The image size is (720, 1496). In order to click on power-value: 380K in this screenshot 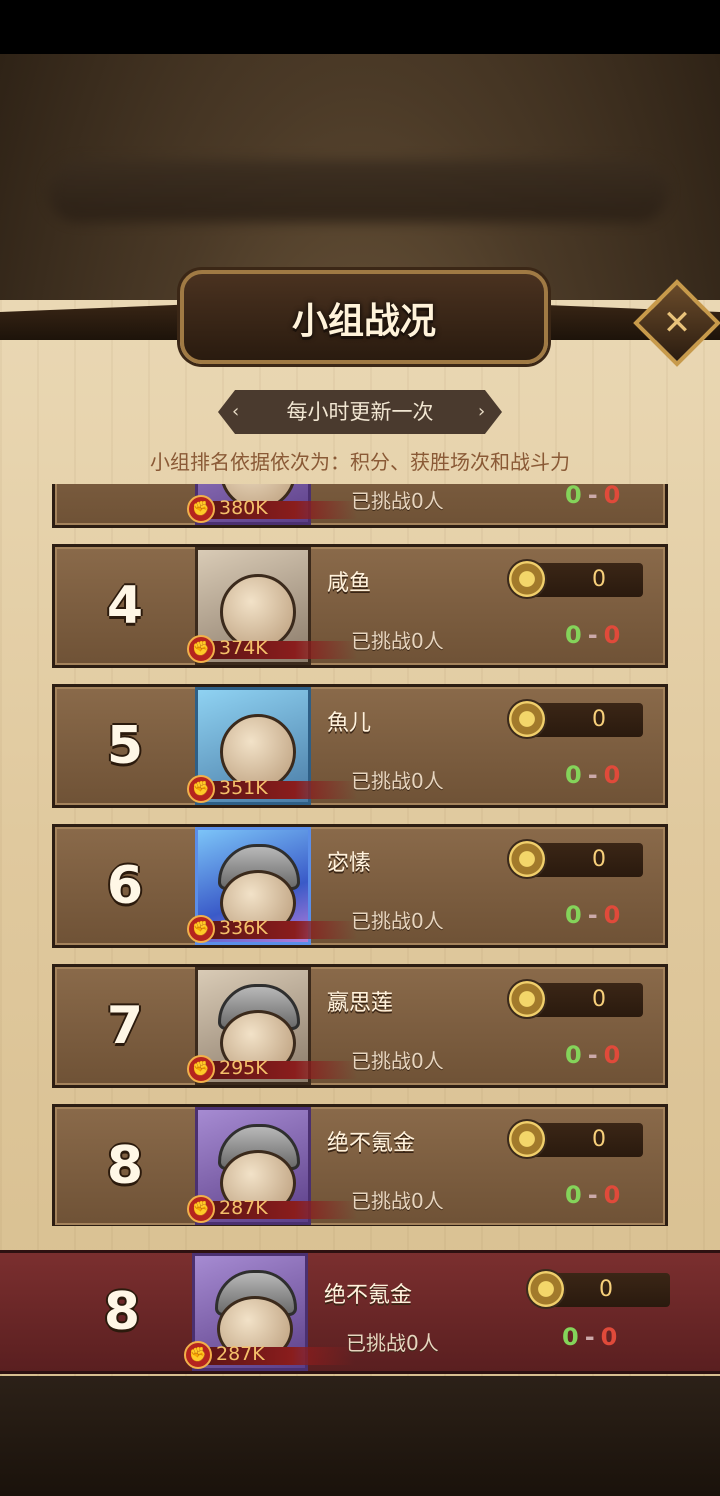, I will do `click(243, 508)`.